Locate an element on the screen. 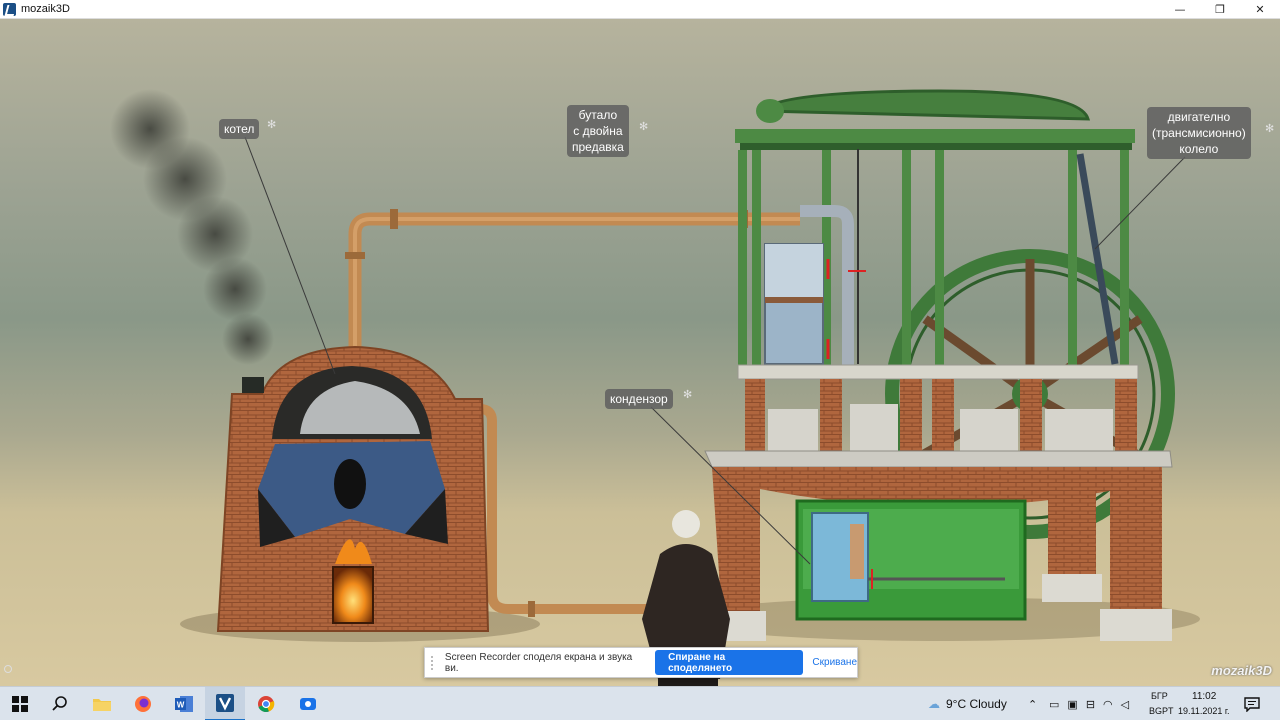  usb-icon: ⊟ is located at coordinates (1090, 704).